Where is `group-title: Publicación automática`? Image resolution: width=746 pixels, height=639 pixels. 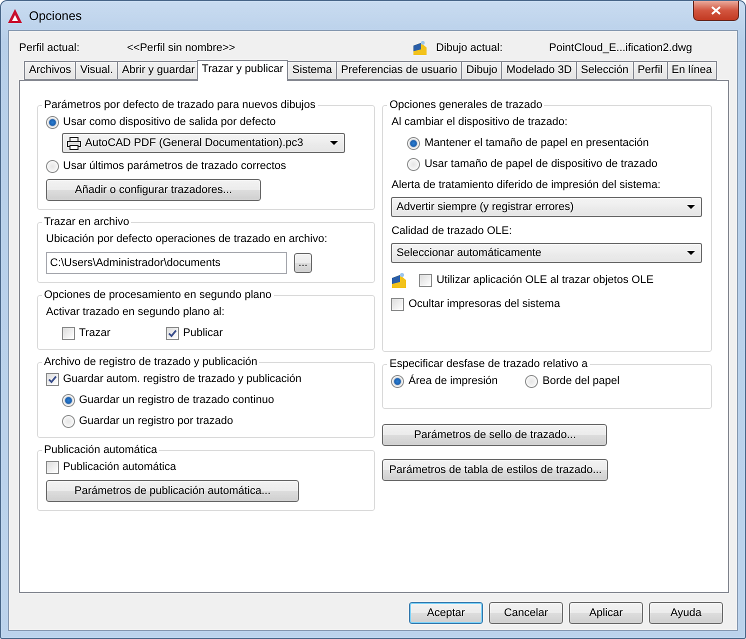
group-title: Publicación automática is located at coordinates (100, 450).